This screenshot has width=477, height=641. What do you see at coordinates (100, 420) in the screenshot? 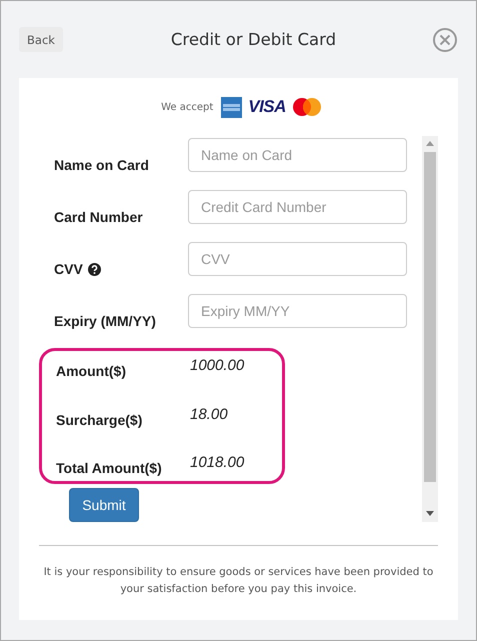
I see `amount-label: Surcharge($)` at bounding box center [100, 420].